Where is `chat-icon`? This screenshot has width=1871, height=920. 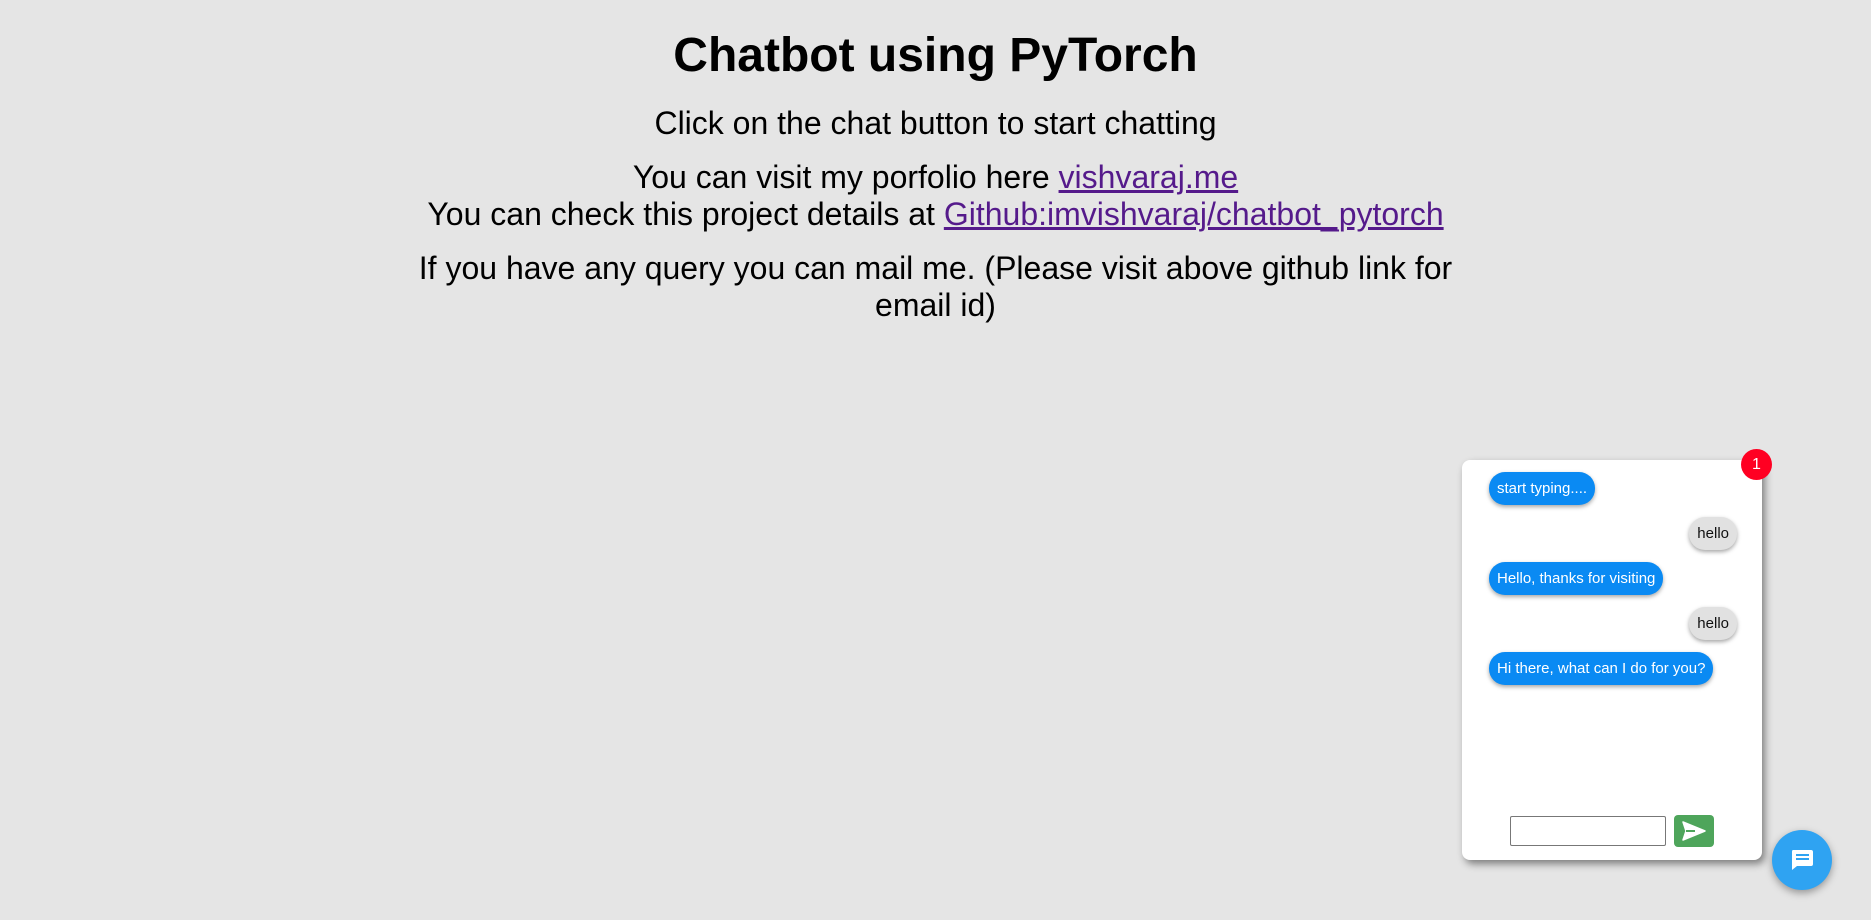
chat-icon is located at coordinates (1802, 860).